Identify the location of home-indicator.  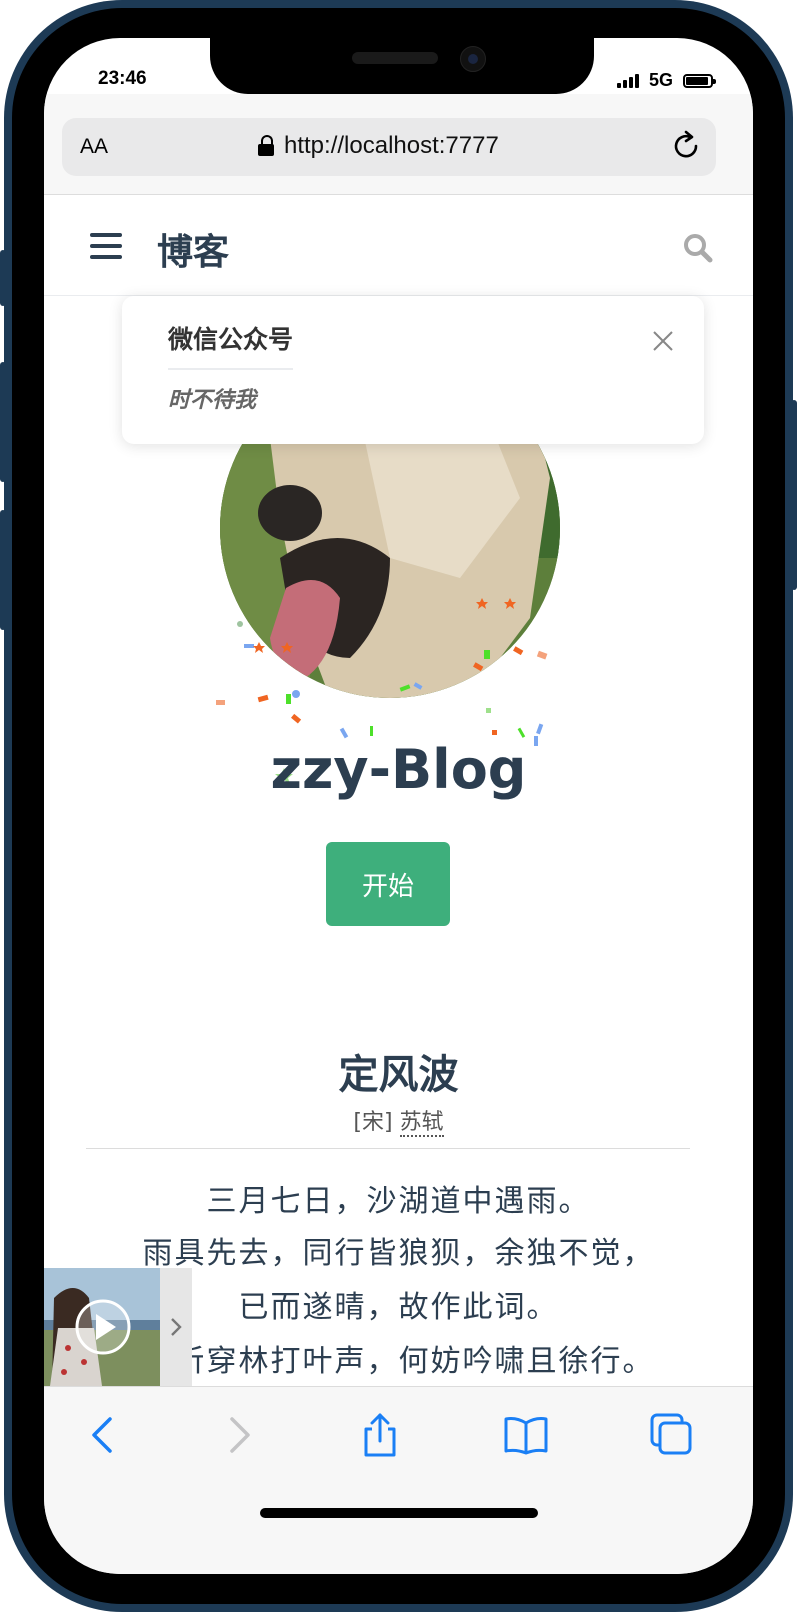
(399, 1513).